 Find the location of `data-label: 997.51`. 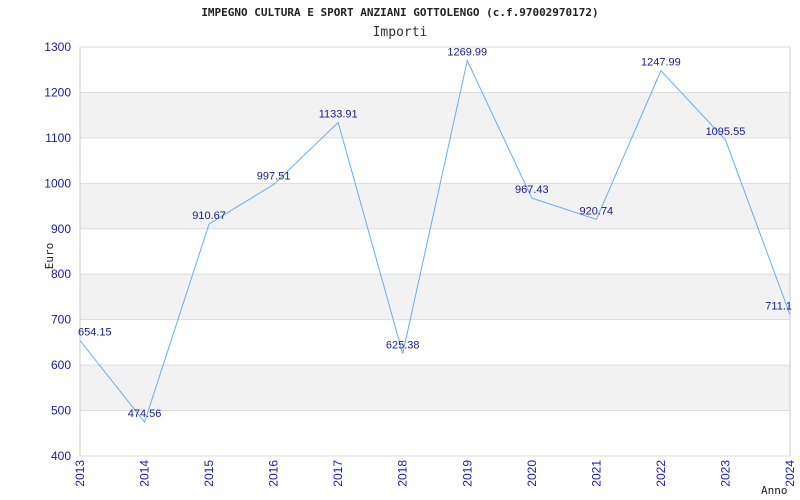

data-label: 997.51 is located at coordinates (274, 176).